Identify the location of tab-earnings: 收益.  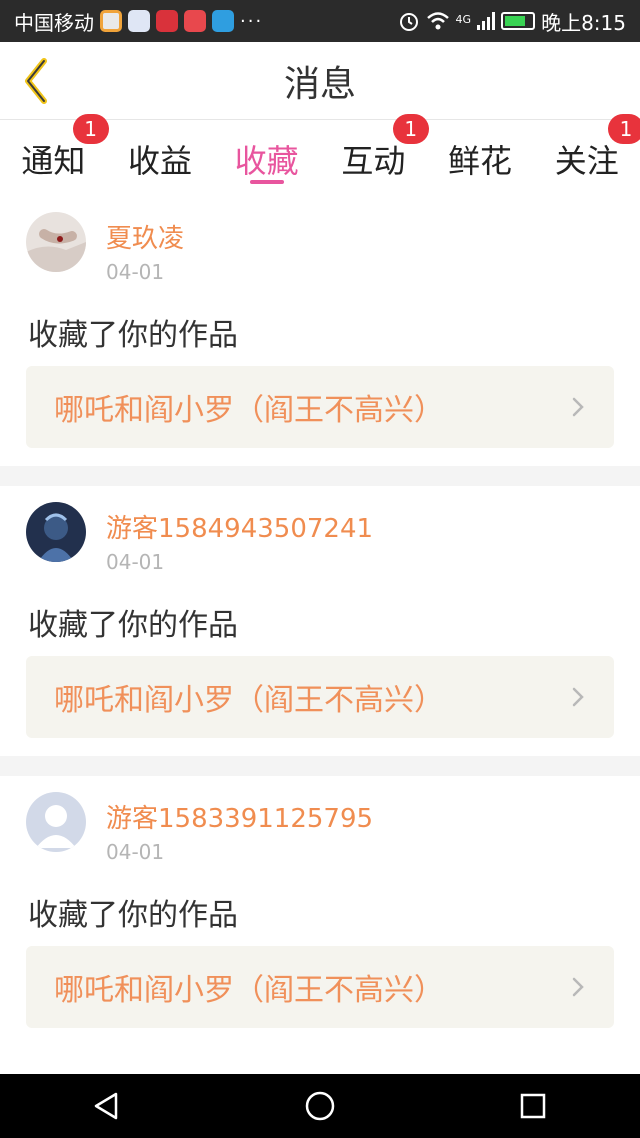
(160, 158).